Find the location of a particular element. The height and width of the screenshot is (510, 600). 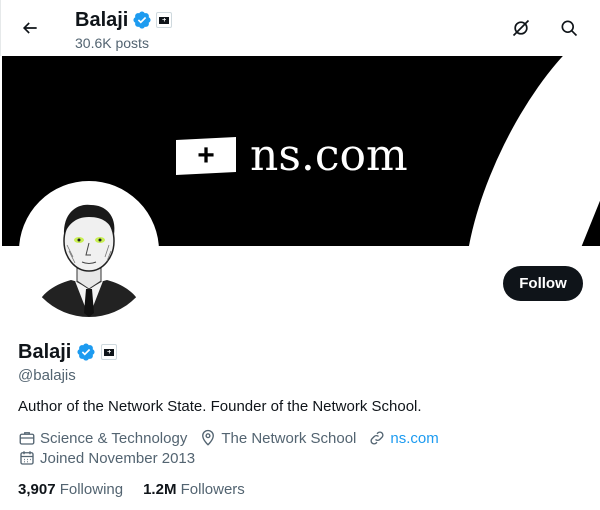

website-item: ns.com is located at coordinates (403, 438).